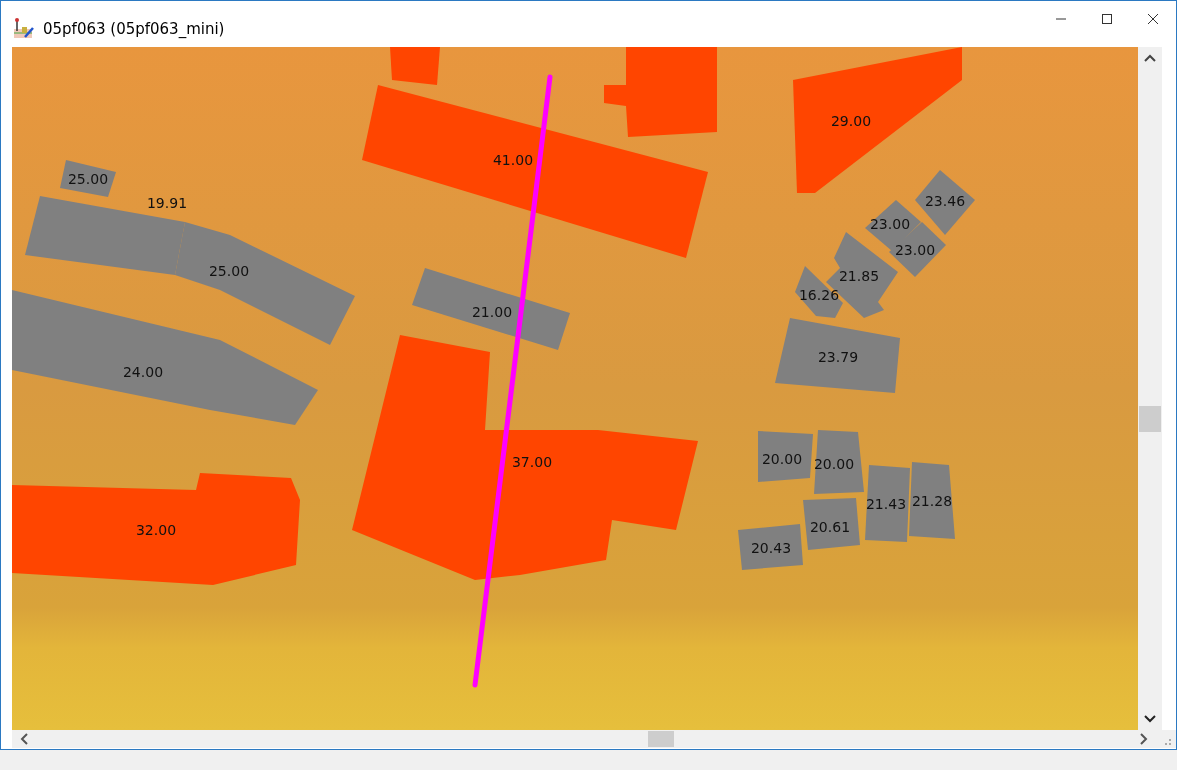 This screenshot has height=770, width=1177. I want to click on section-line, so click(512, 381).